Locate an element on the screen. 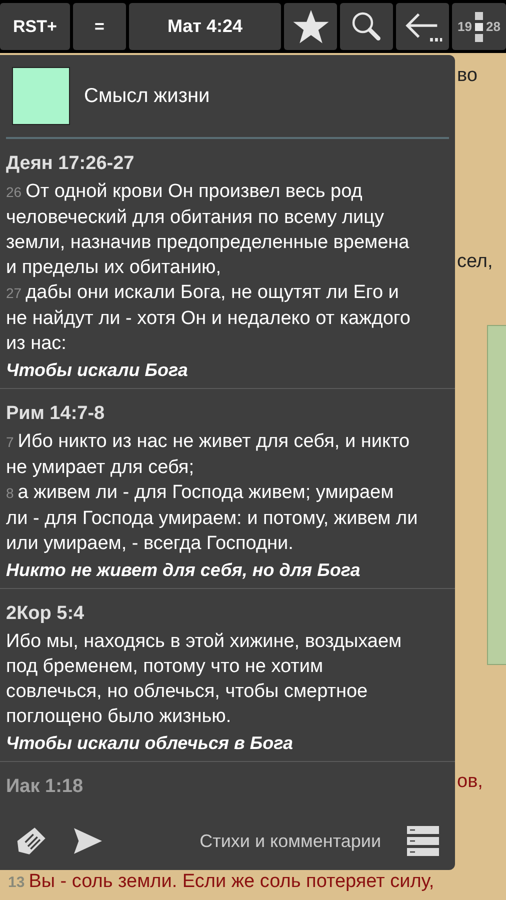 This screenshot has height=900, width=506. send-icon is located at coordinates (88, 841).